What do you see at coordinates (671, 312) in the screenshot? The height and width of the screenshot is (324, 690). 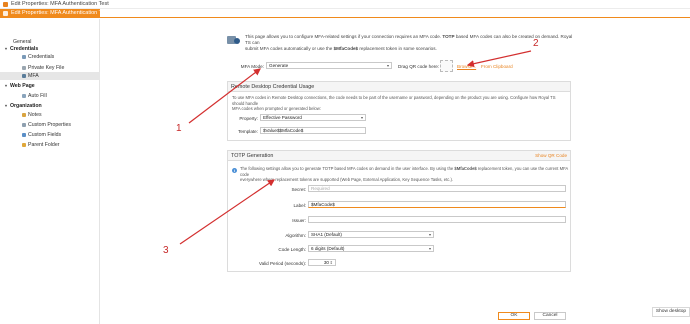 I see `show-desktop-tooltip: Show desktop` at bounding box center [671, 312].